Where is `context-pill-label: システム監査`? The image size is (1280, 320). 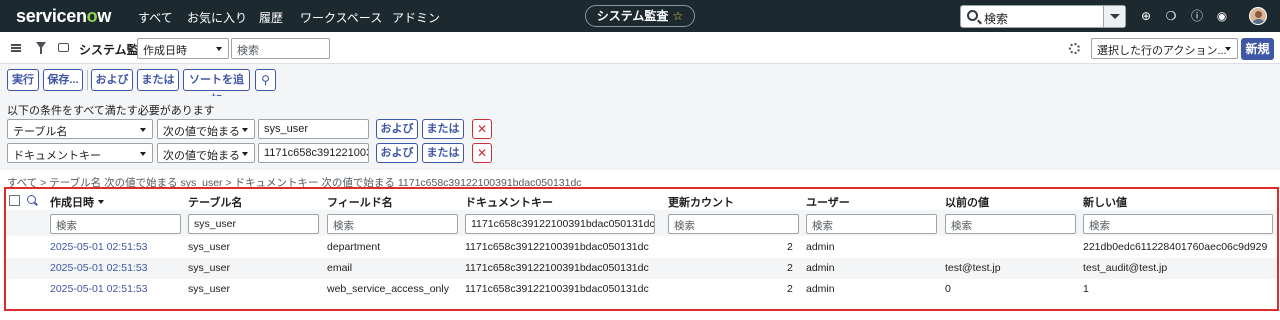
context-pill-label: システム監査 is located at coordinates (632, 16).